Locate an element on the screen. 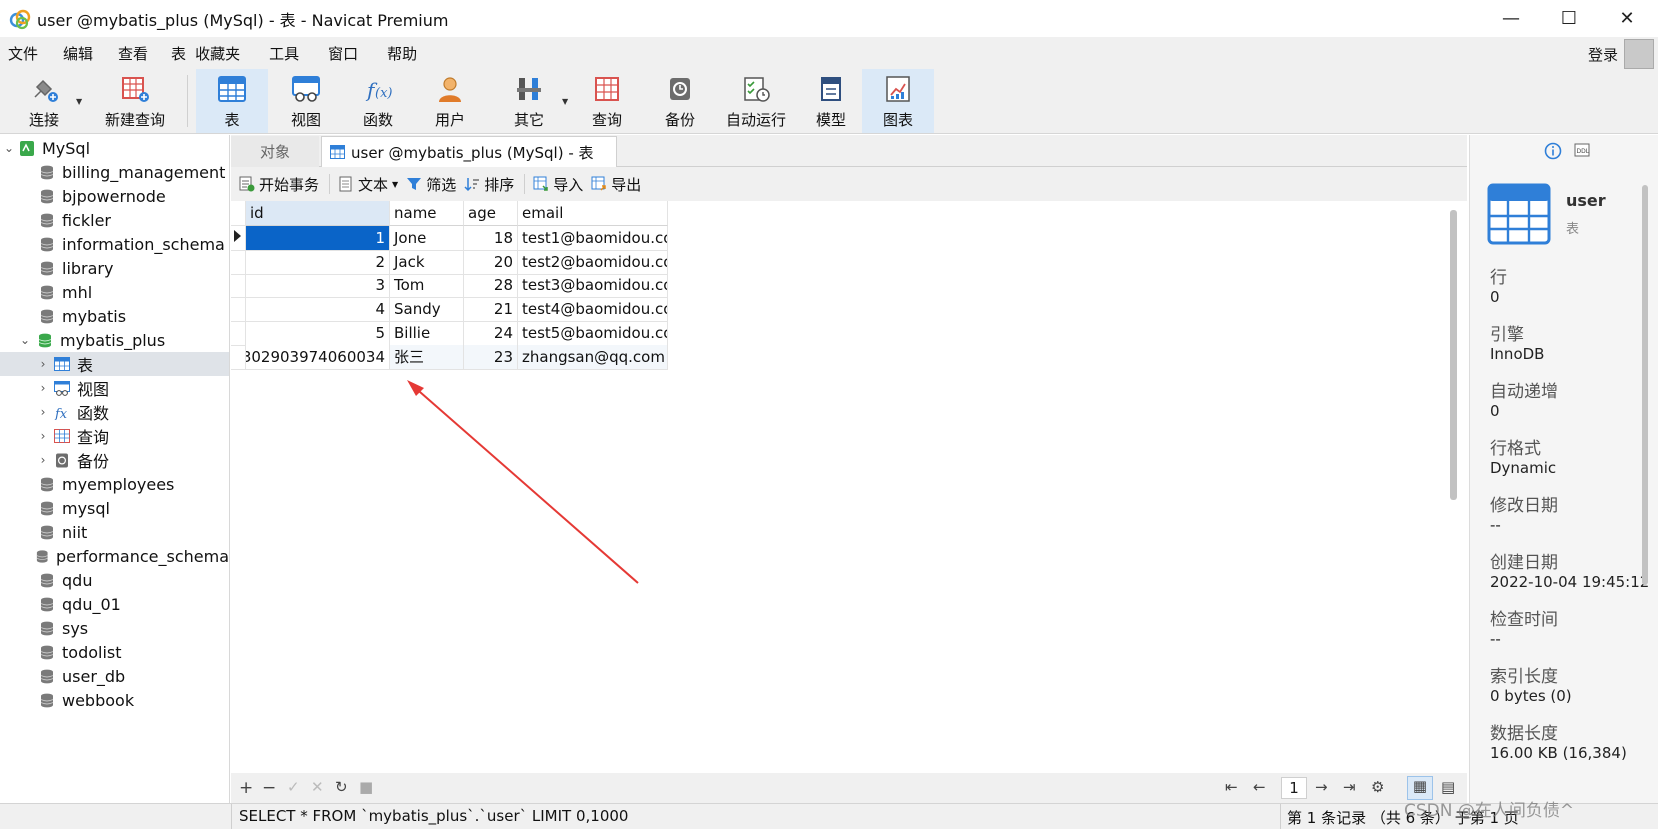  login-link: 登录 is located at coordinates (1603, 54).